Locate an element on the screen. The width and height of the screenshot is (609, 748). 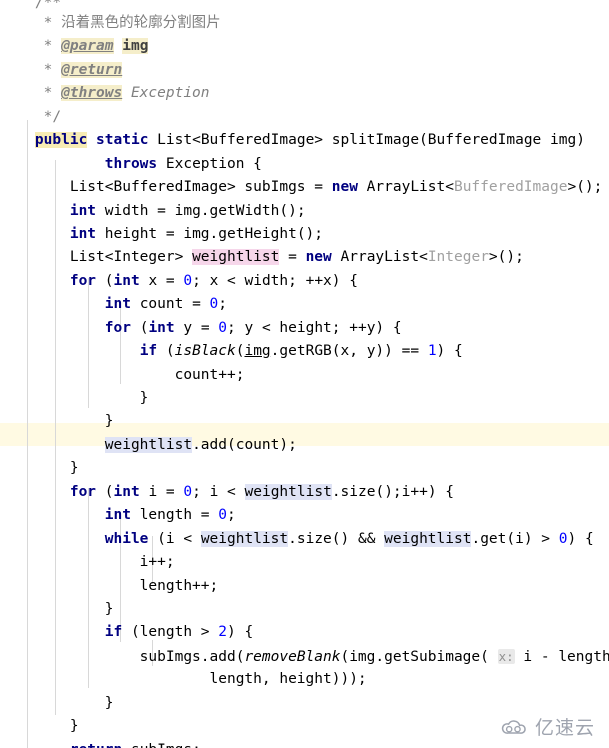
keyword-while: while is located at coordinates (126, 538).